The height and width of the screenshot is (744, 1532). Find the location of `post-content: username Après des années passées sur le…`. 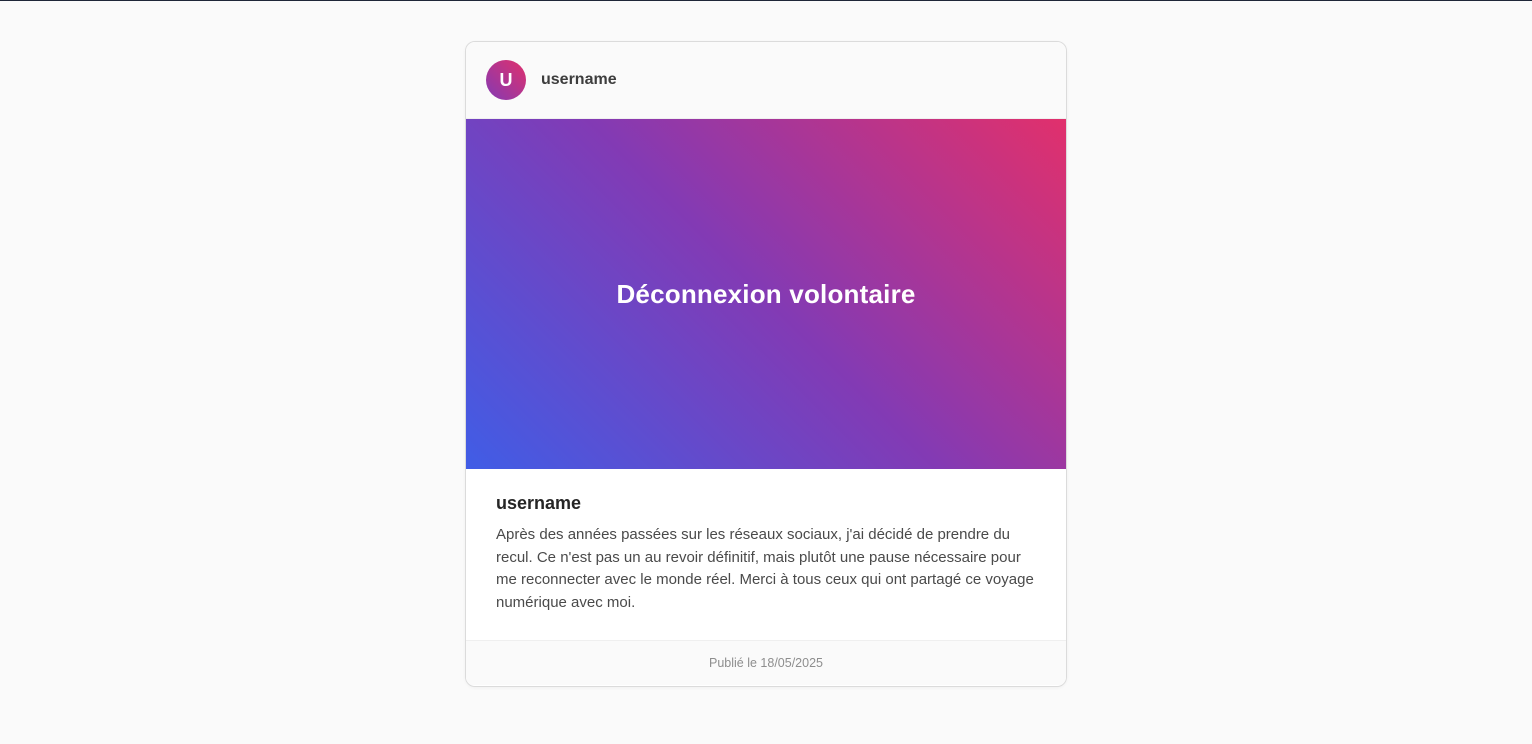

post-content: username Après des années passées sur le… is located at coordinates (766, 554).